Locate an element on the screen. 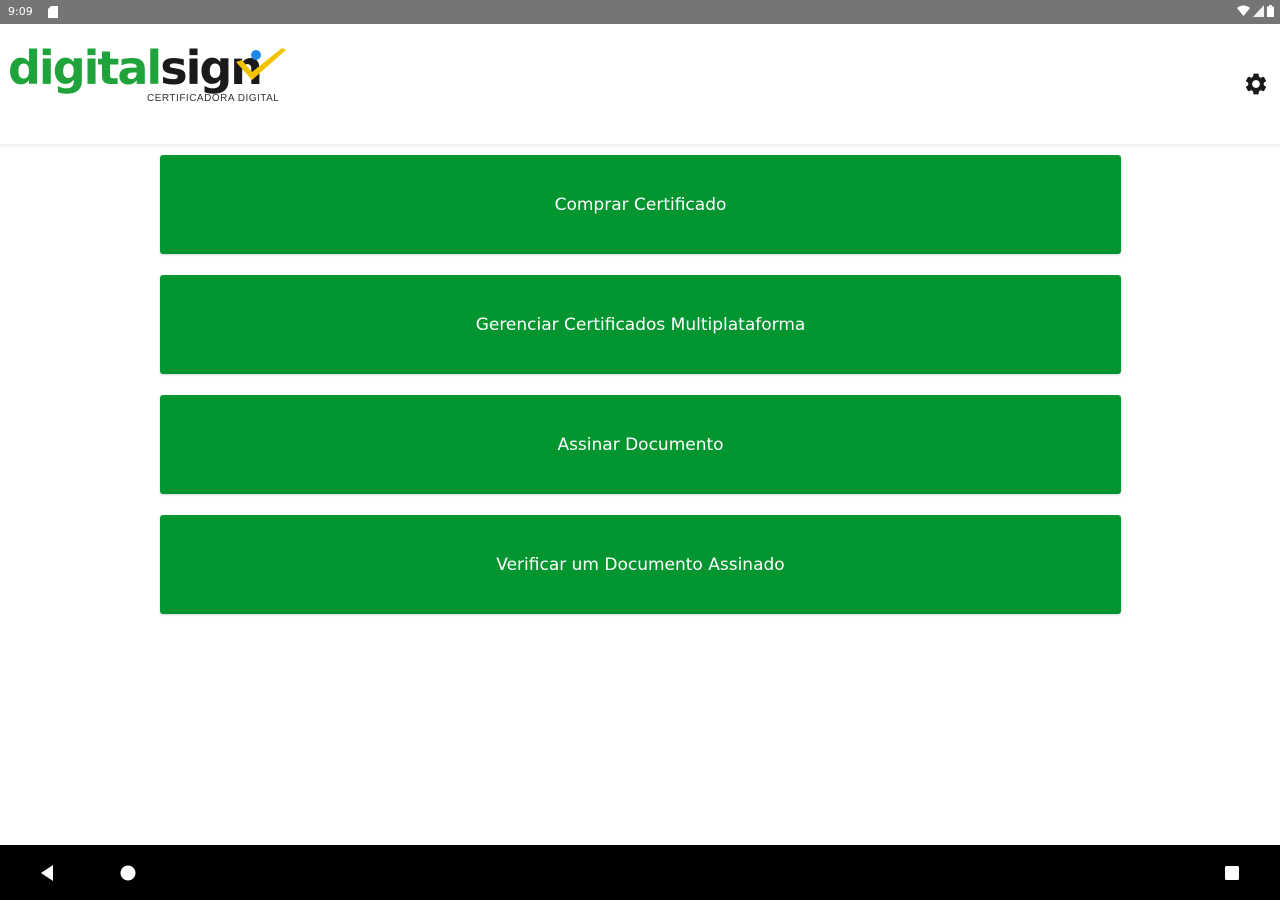  verificar-documento-label: Verificar um Documento Assinado is located at coordinates (640, 564).